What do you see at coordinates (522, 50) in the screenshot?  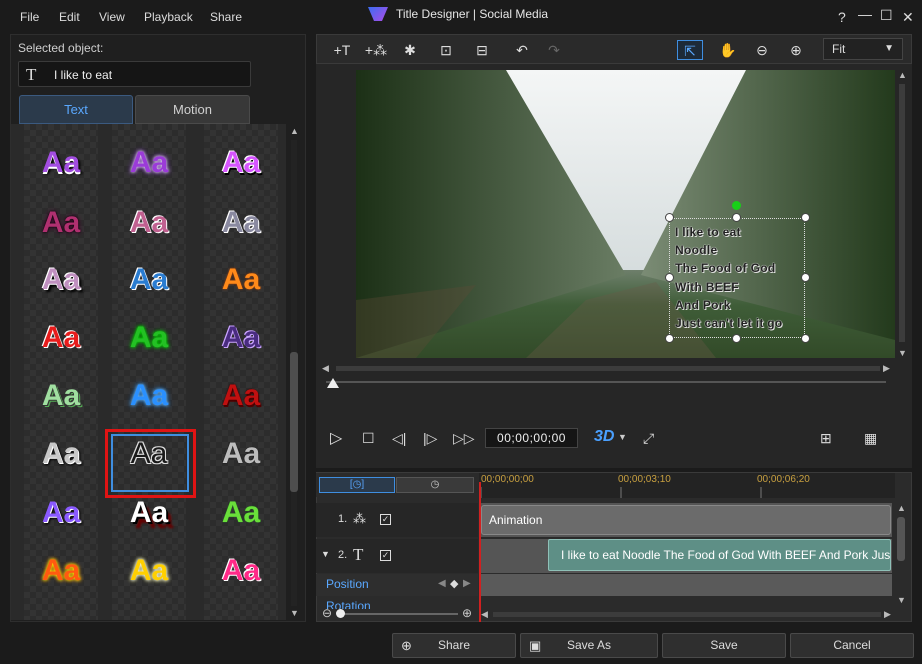 I see `undo-icon: ↶` at bounding box center [522, 50].